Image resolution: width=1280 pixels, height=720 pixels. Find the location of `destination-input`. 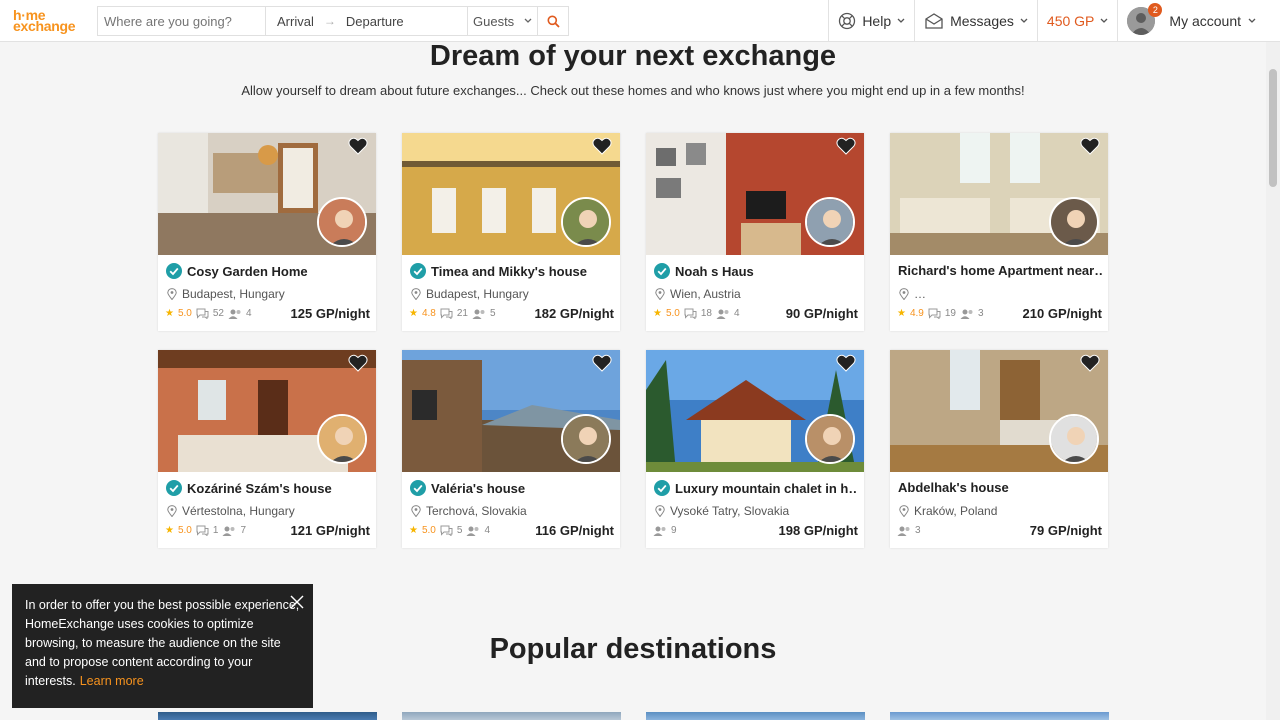

destination-input is located at coordinates (179, 21).